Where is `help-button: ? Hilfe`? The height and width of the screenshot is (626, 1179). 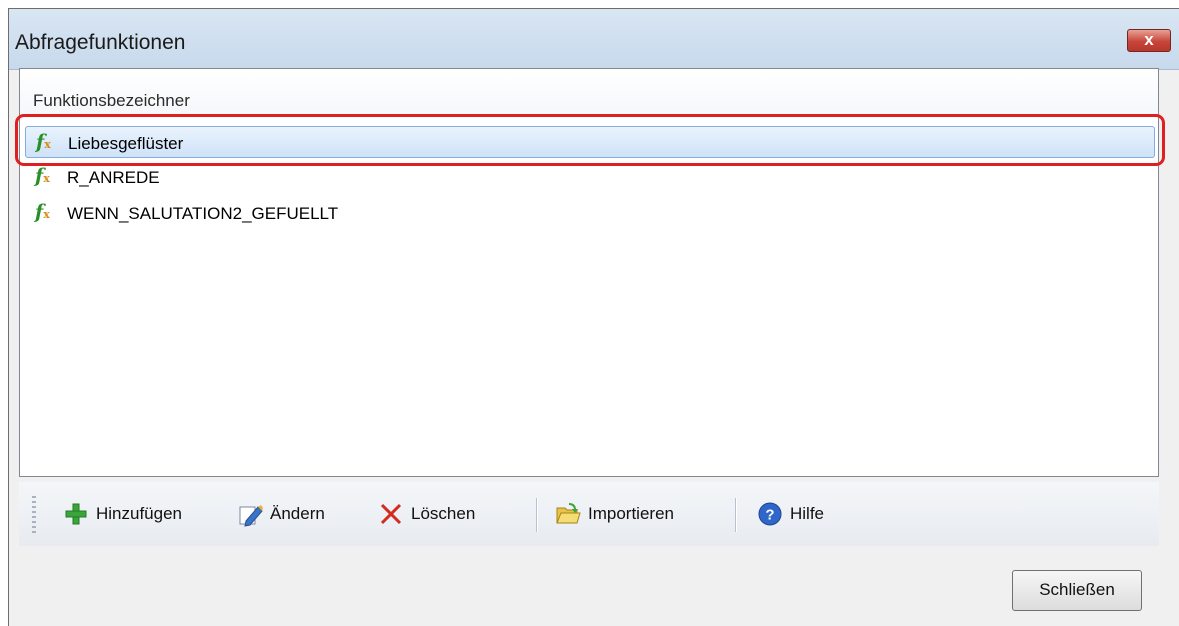
help-button: ? Hilfe is located at coordinates (790, 514).